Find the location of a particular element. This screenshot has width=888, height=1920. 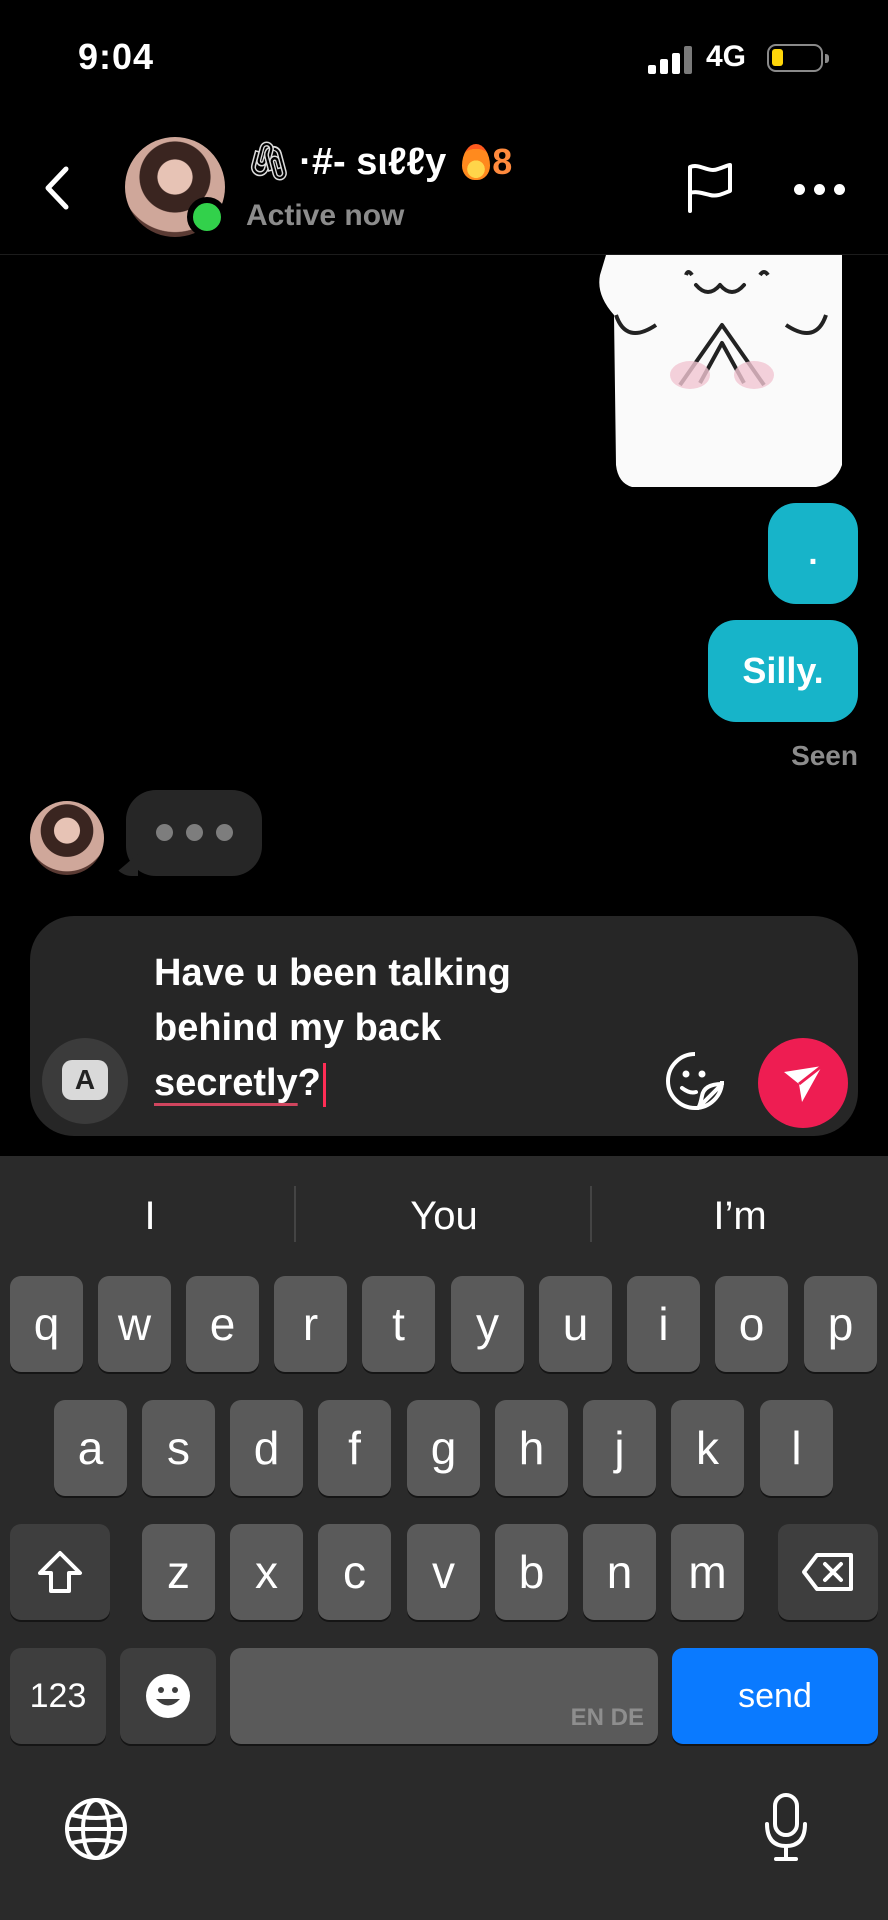

key: j is located at coordinates (619, 1448).